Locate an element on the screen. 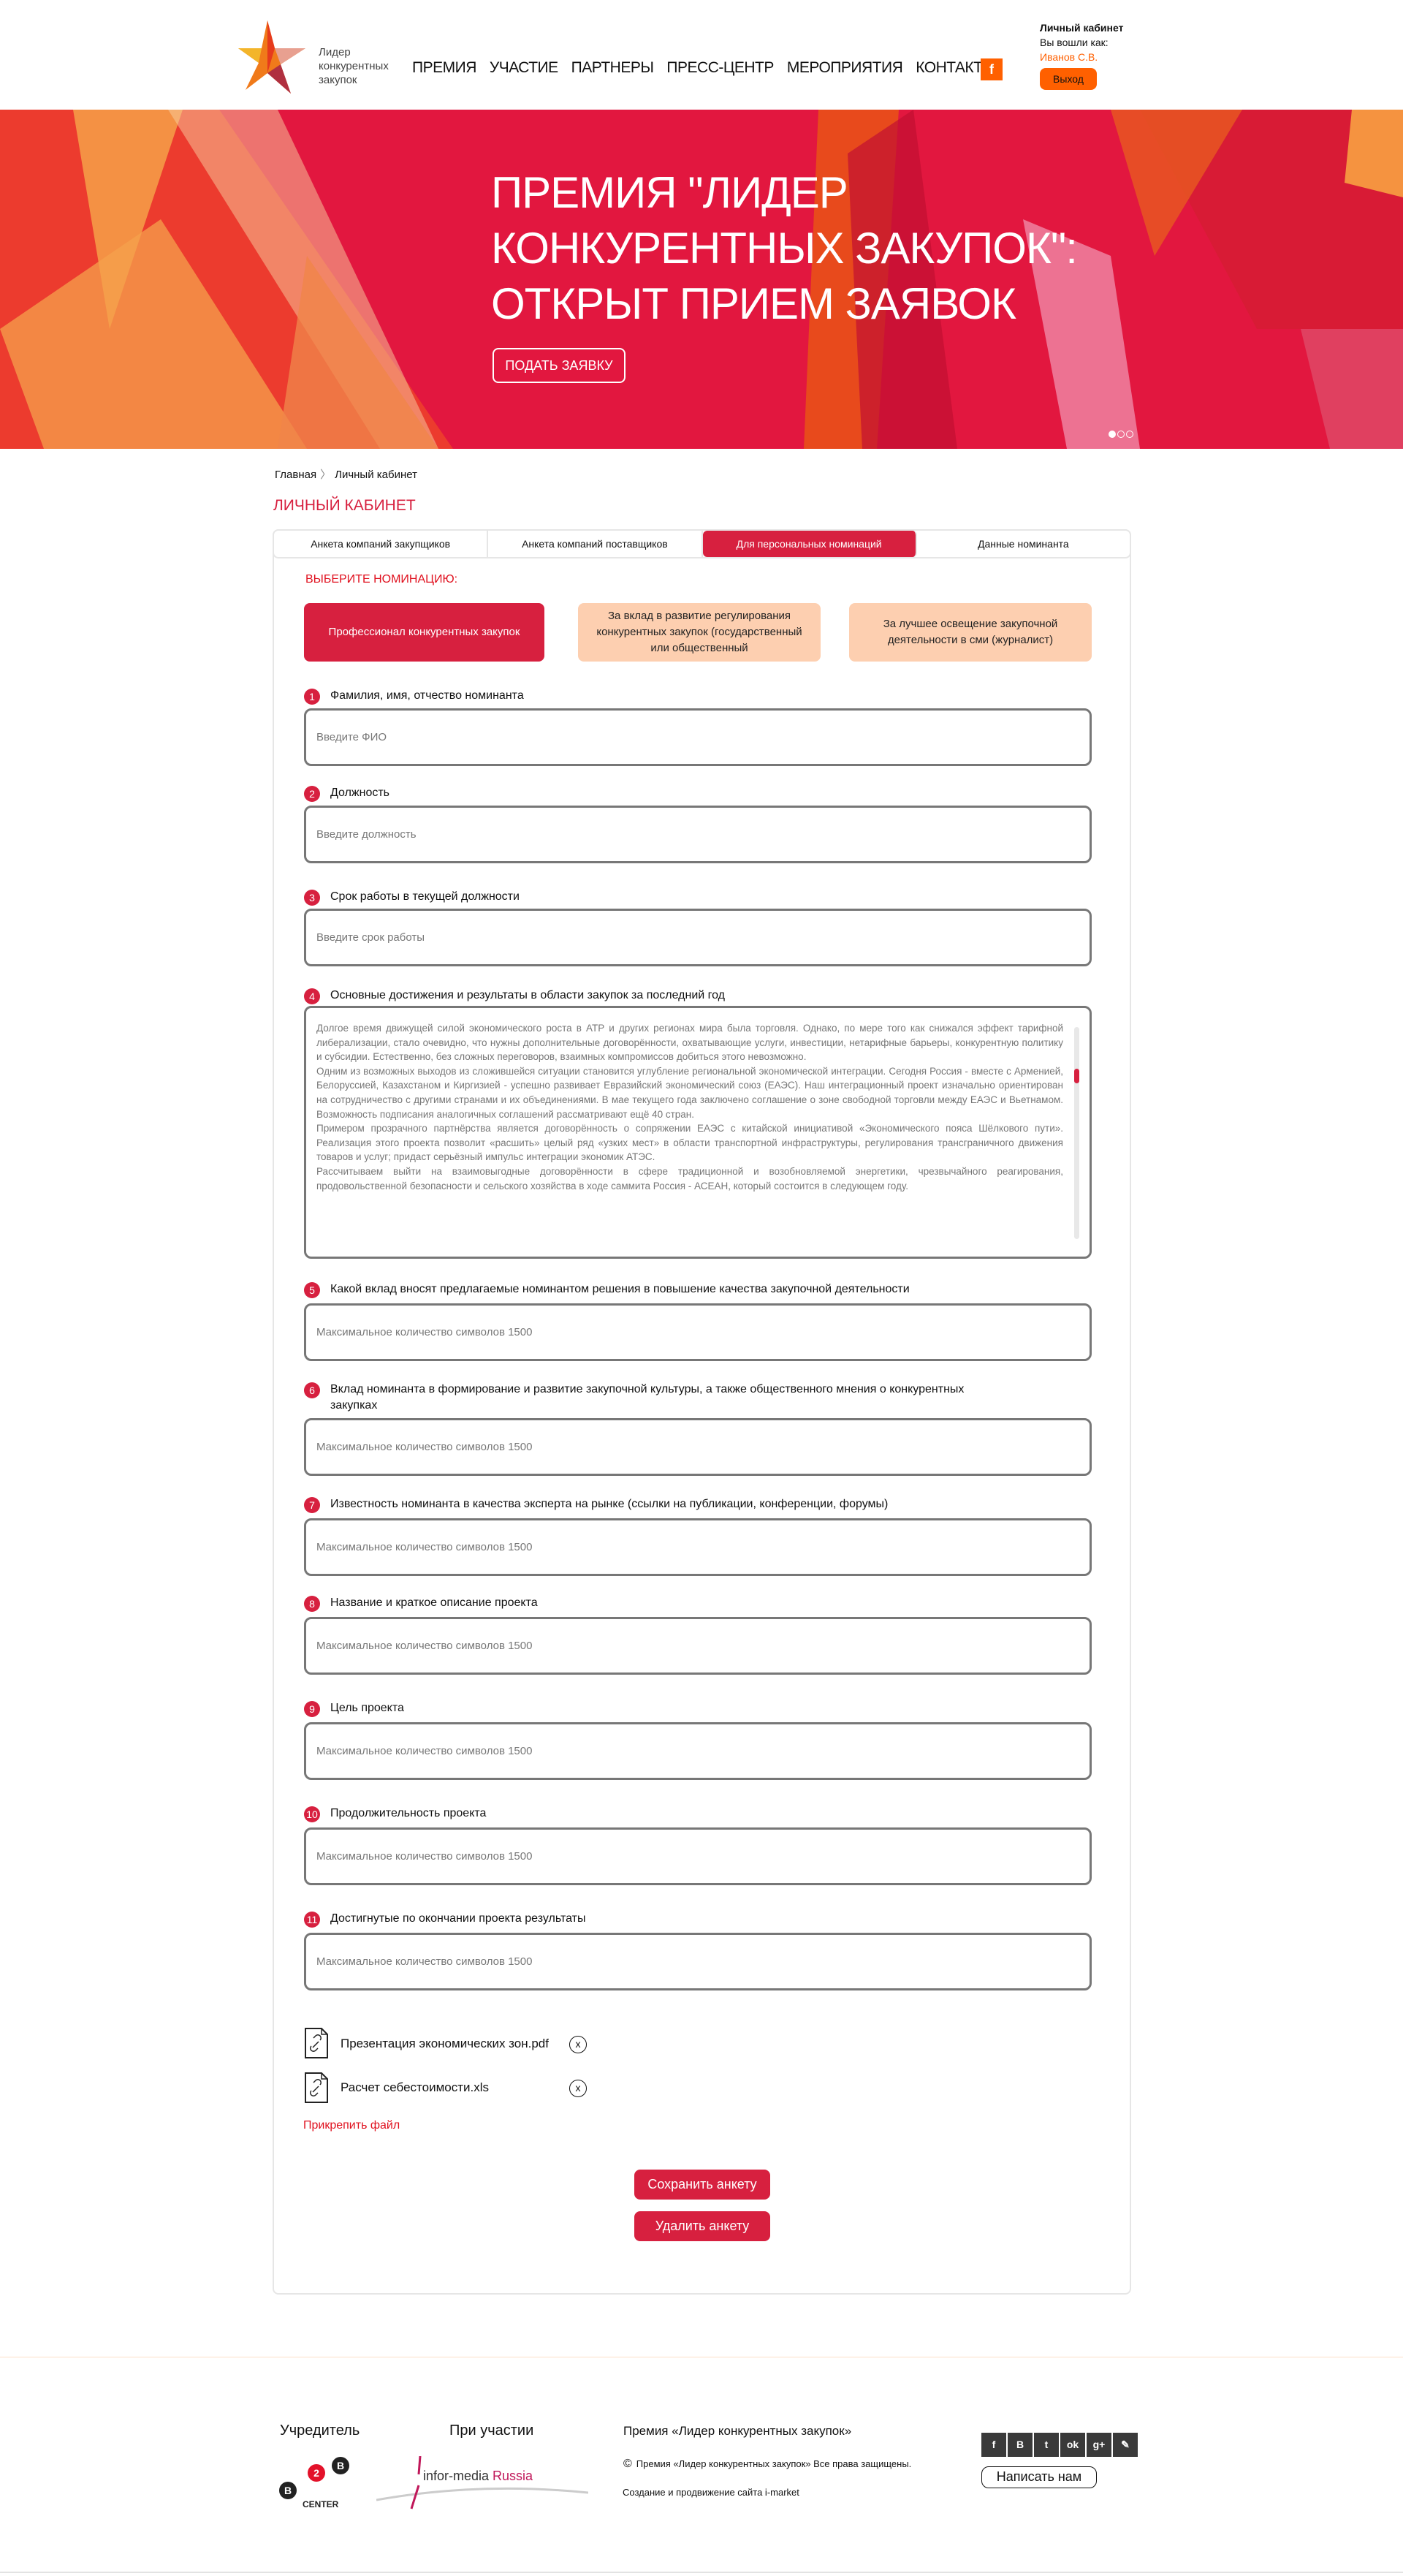 Image resolution: width=1403 pixels, height=2576 pixels. question-input: Введите должность is located at coordinates (698, 834).